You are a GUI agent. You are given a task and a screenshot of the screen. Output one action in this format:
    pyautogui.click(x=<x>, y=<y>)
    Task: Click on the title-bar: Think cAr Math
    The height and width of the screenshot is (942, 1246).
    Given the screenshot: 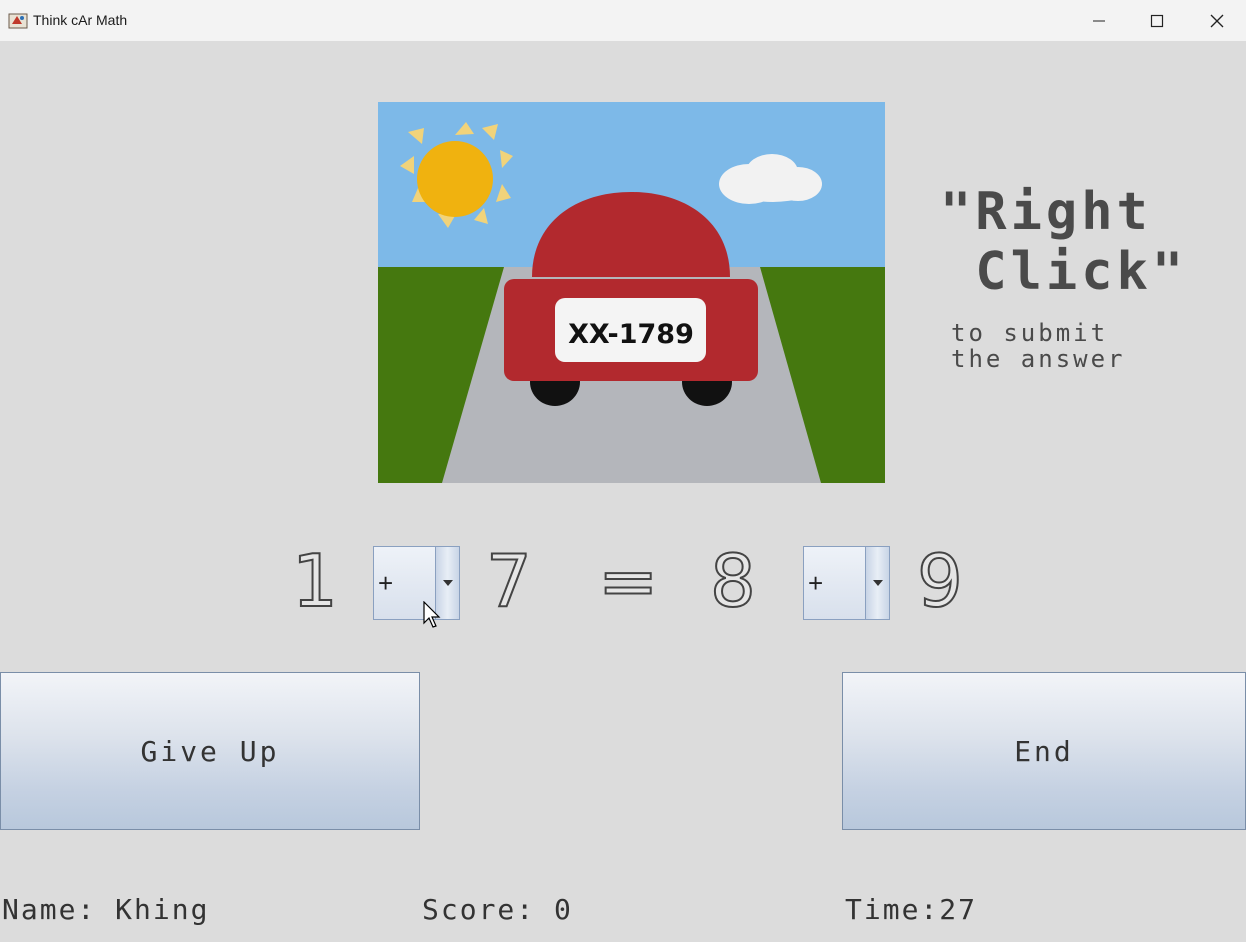 What is the action you would take?
    pyautogui.click(x=623, y=20)
    